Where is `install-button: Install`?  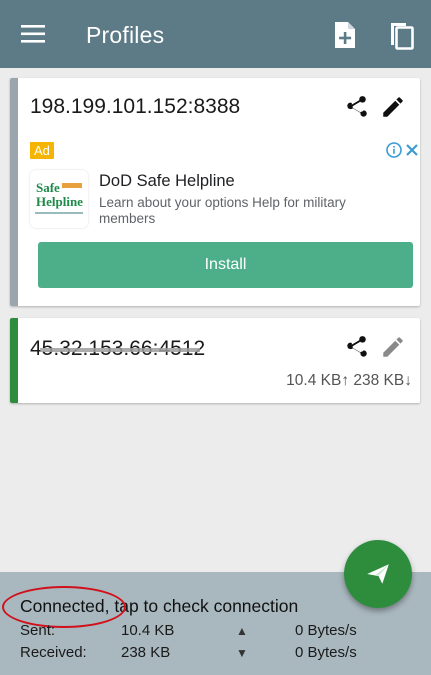 install-button: Install is located at coordinates (225, 265).